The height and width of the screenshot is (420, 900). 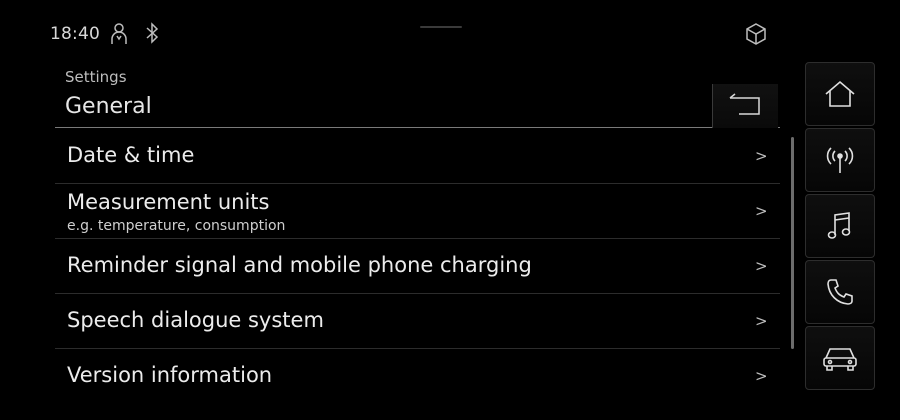 I want to click on music-note-icon, so click(x=839, y=225).